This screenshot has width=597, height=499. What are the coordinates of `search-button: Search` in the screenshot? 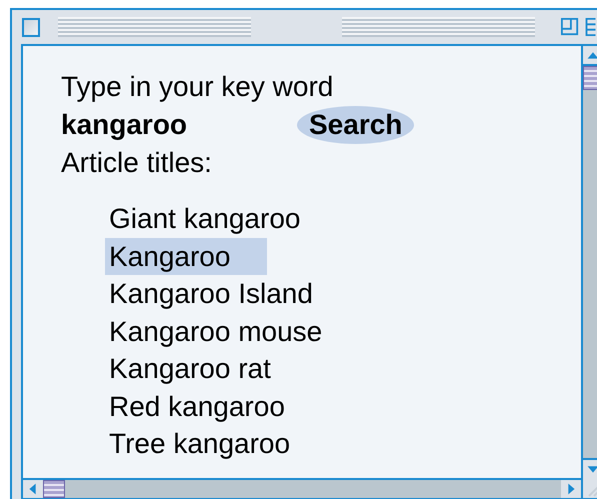 It's located at (355, 125).